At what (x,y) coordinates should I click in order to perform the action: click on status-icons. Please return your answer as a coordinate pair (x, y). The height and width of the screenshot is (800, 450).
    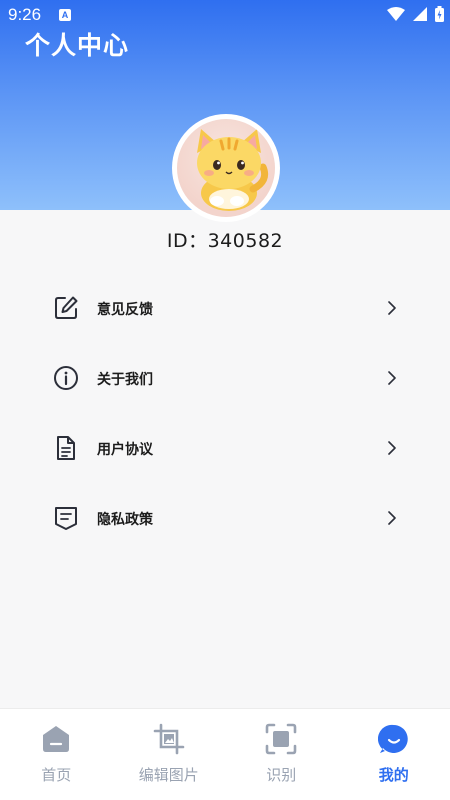
    Looking at the image, I should click on (415, 14).